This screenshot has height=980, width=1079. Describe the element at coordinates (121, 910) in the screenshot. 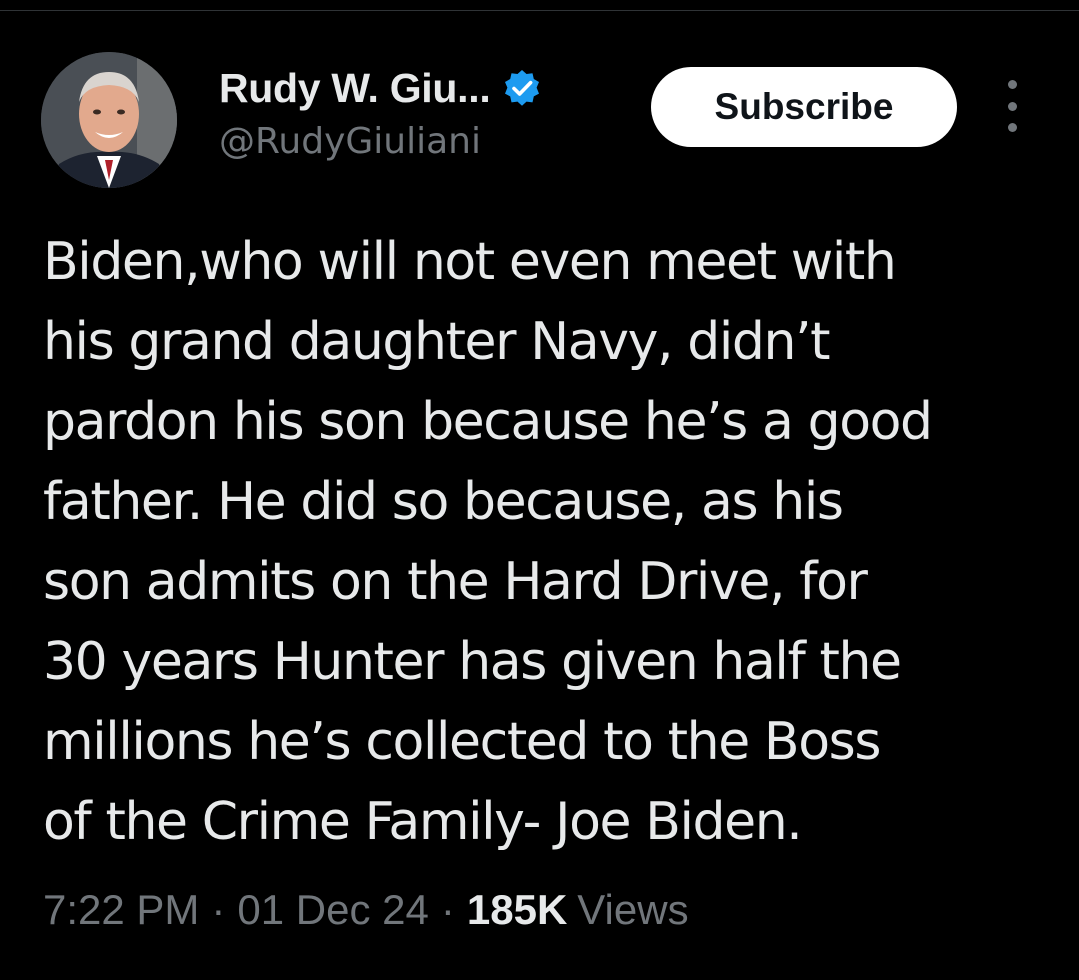

I see `tweet-time: 7:22 PM` at that location.